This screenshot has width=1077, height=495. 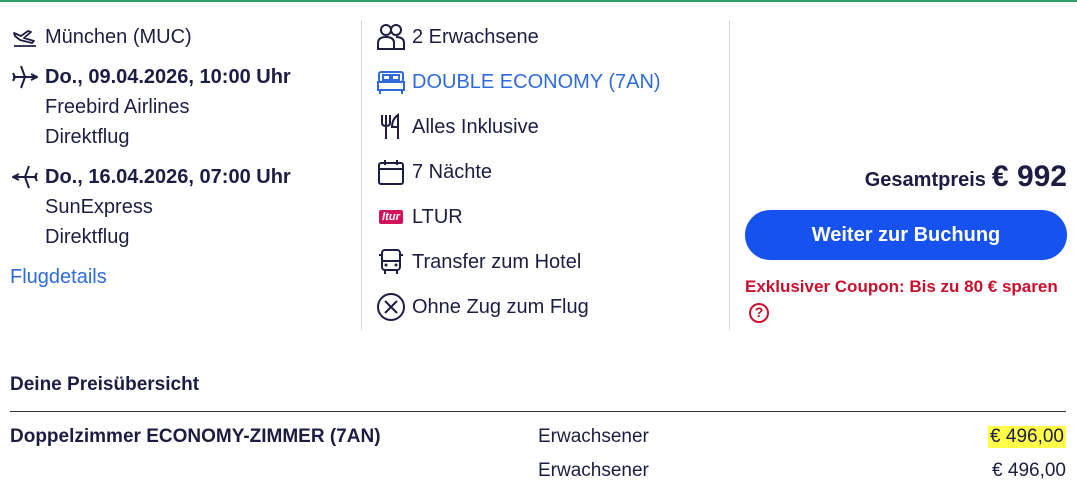 I want to click on travelers-count: 2 Erwachsene, so click(x=475, y=36).